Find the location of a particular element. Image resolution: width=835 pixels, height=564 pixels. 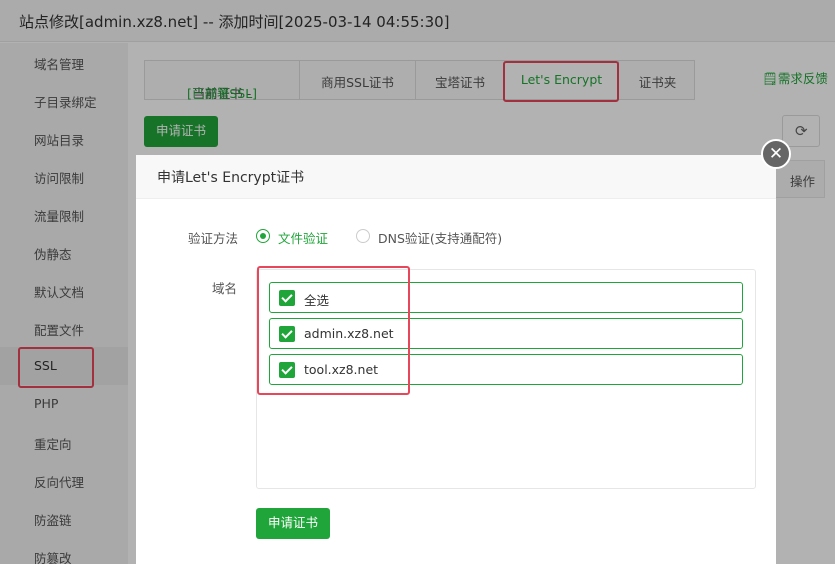

verify-method-label: 验证方法 is located at coordinates (213, 238).